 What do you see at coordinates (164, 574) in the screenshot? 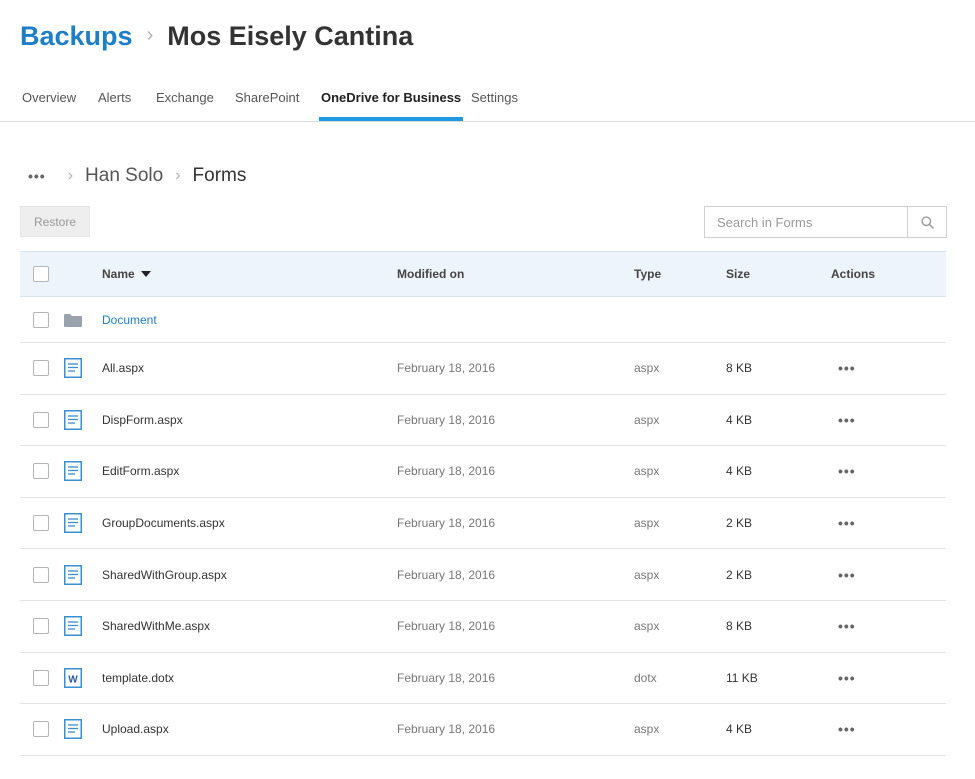
I see `file-name: SharedWithGroup.aspx` at bounding box center [164, 574].